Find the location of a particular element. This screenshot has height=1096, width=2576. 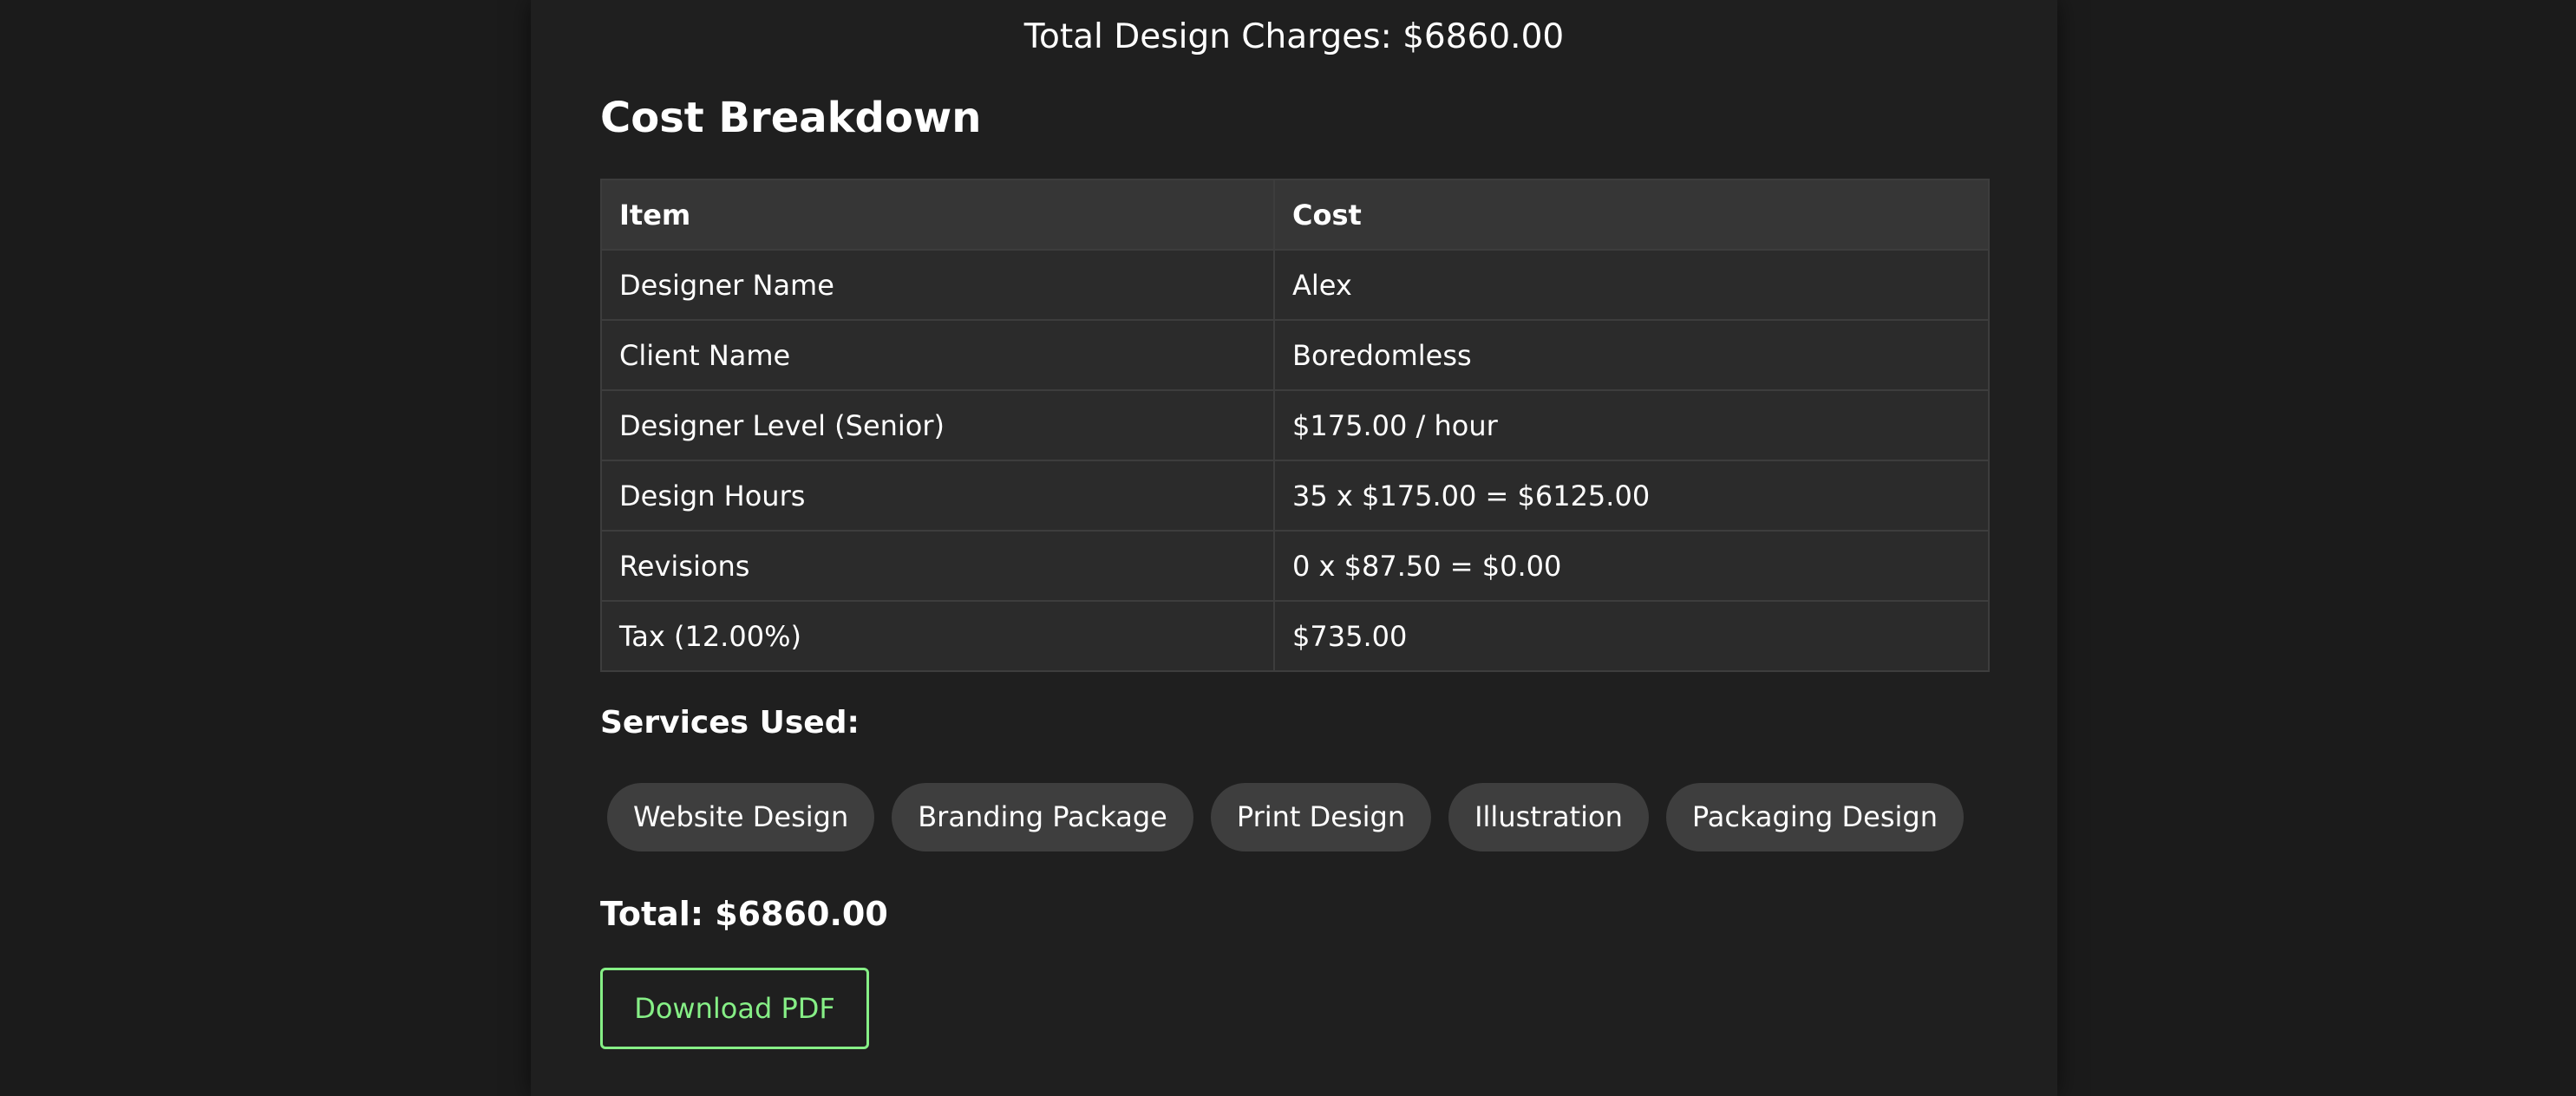

table-row: Designer Level (Senior) $175.00 / hour is located at coordinates (1295, 425).